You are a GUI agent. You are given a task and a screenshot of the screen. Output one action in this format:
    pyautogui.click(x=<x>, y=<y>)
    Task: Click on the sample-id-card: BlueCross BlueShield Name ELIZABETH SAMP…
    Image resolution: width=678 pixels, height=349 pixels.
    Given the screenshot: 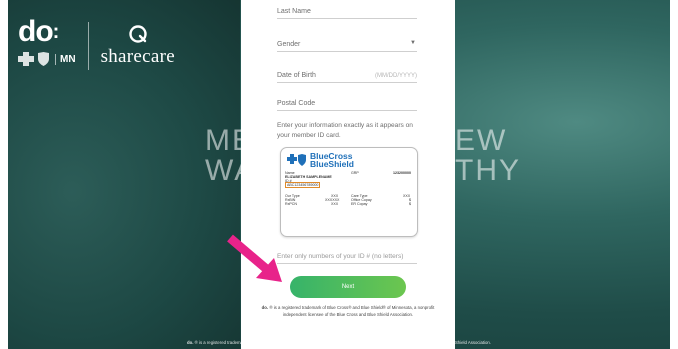 What is the action you would take?
    pyautogui.click(x=349, y=192)
    